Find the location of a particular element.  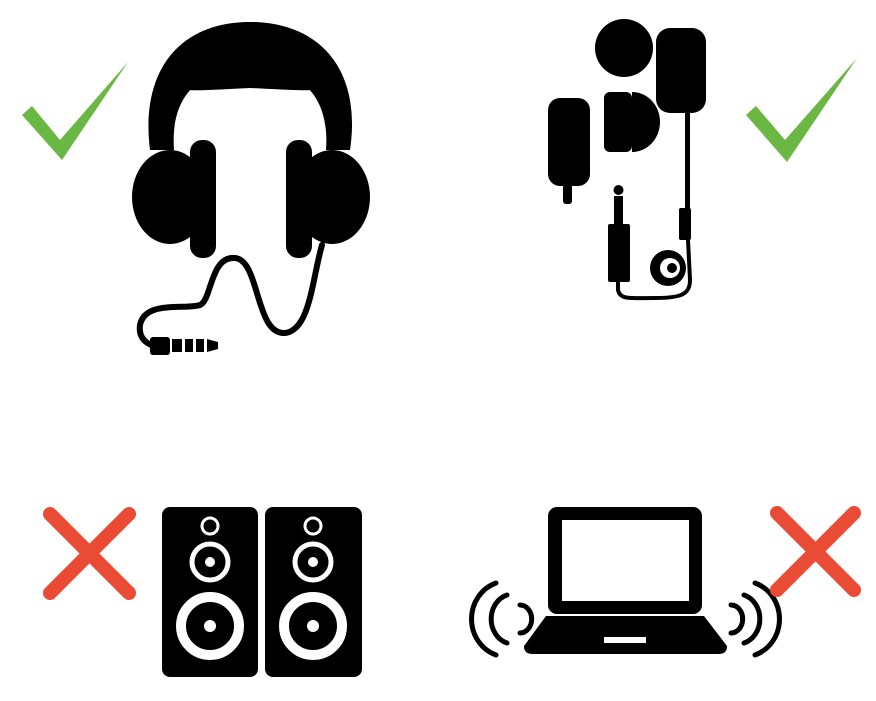

speaker-right-icon is located at coordinates (313, 592).